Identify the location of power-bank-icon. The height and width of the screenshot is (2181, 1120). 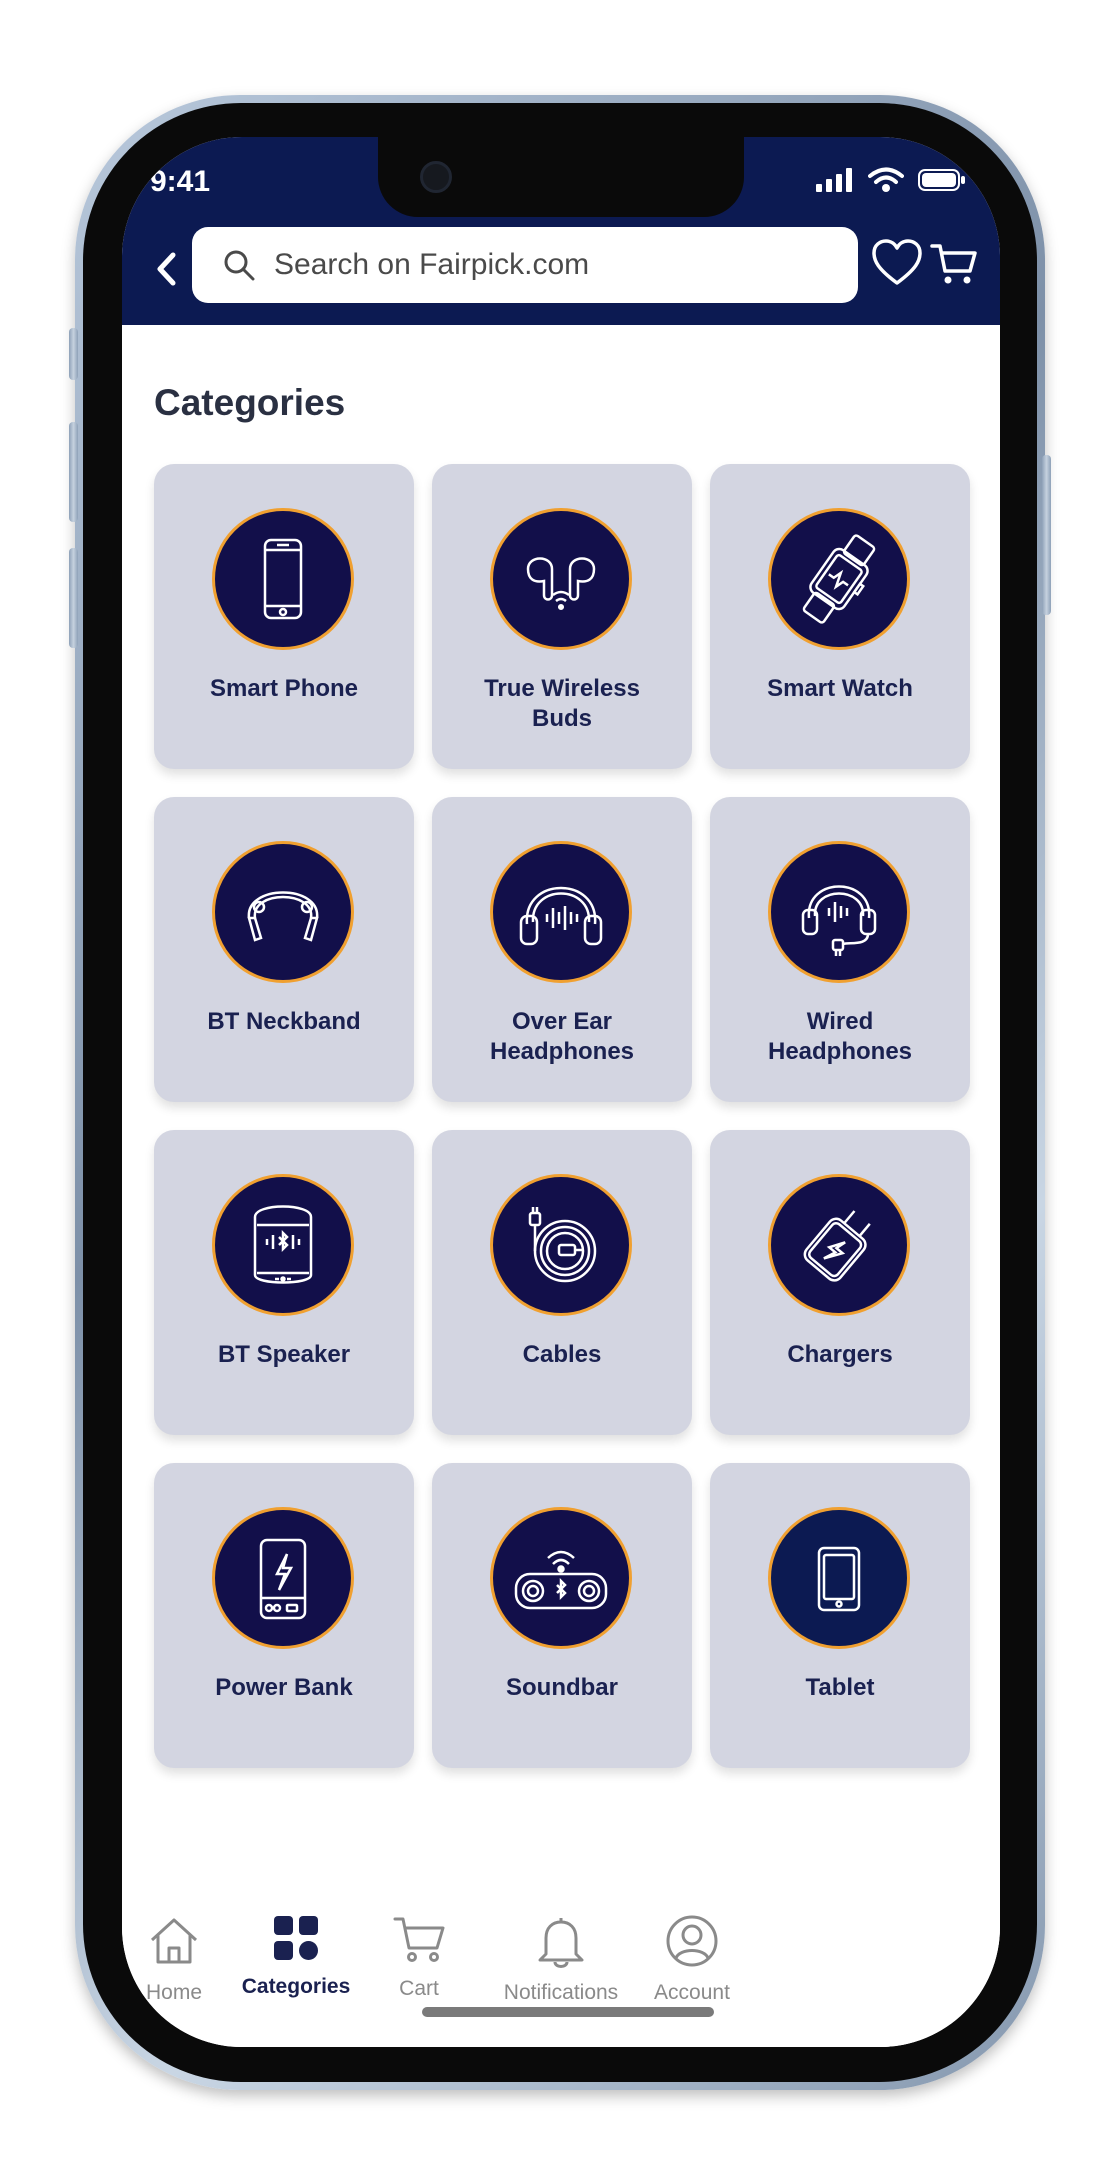
(283, 1578).